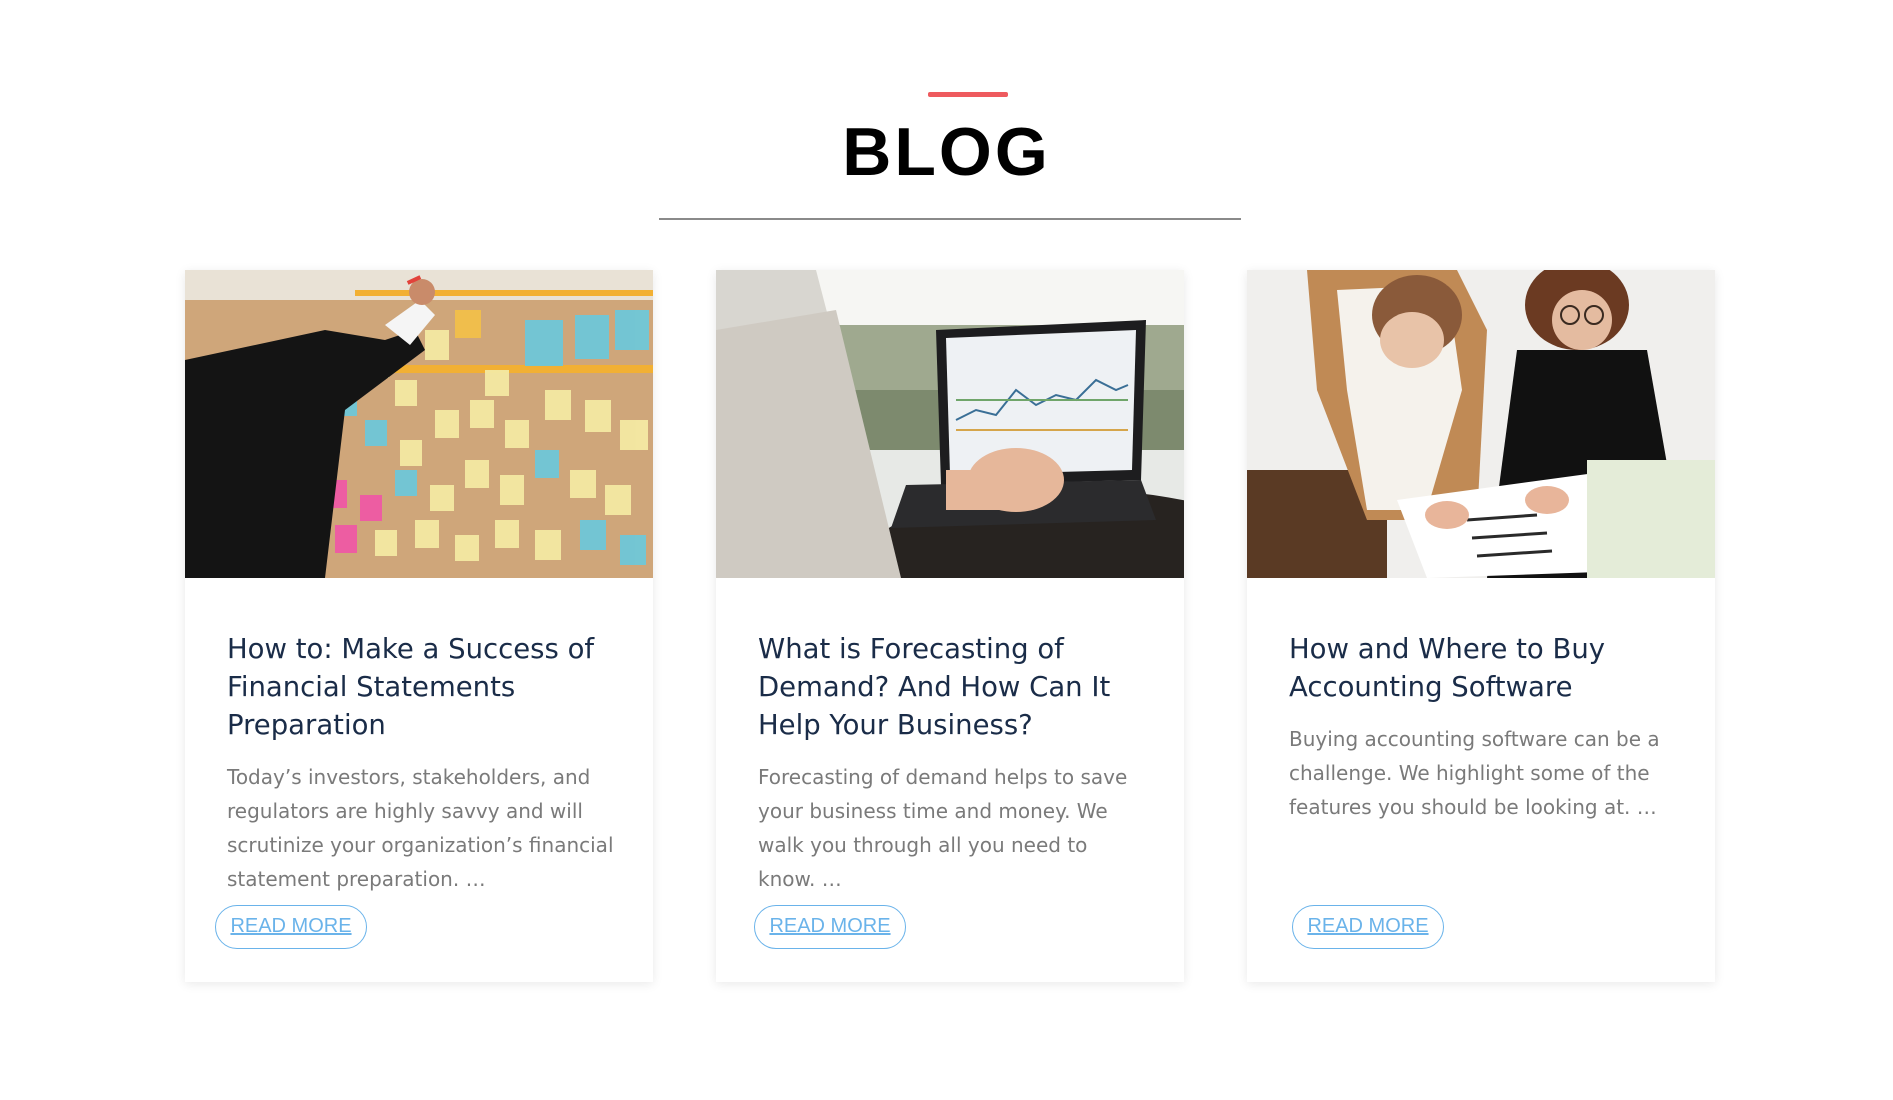  What do you see at coordinates (968, 94) in the screenshot?
I see `title-accent-line` at bounding box center [968, 94].